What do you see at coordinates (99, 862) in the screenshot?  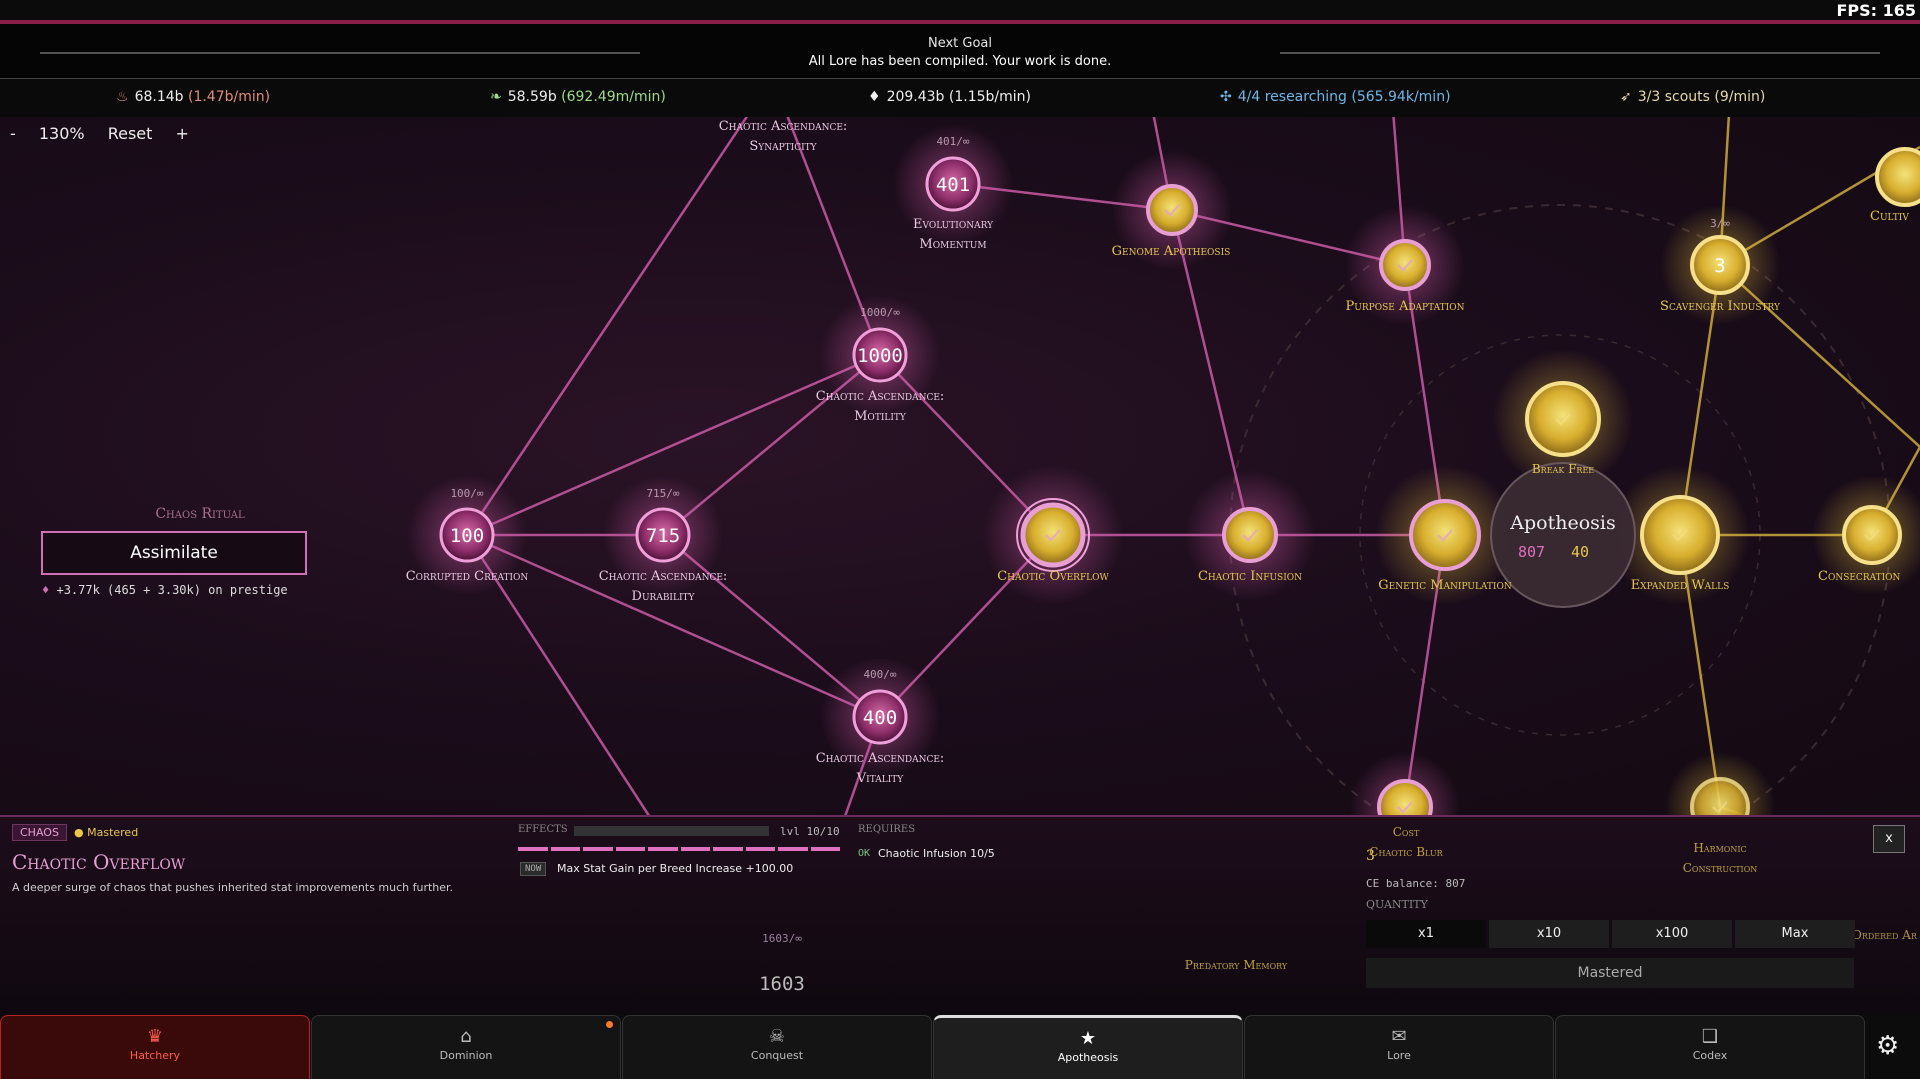 I see `panel-title: Chaotic Overflow` at bounding box center [99, 862].